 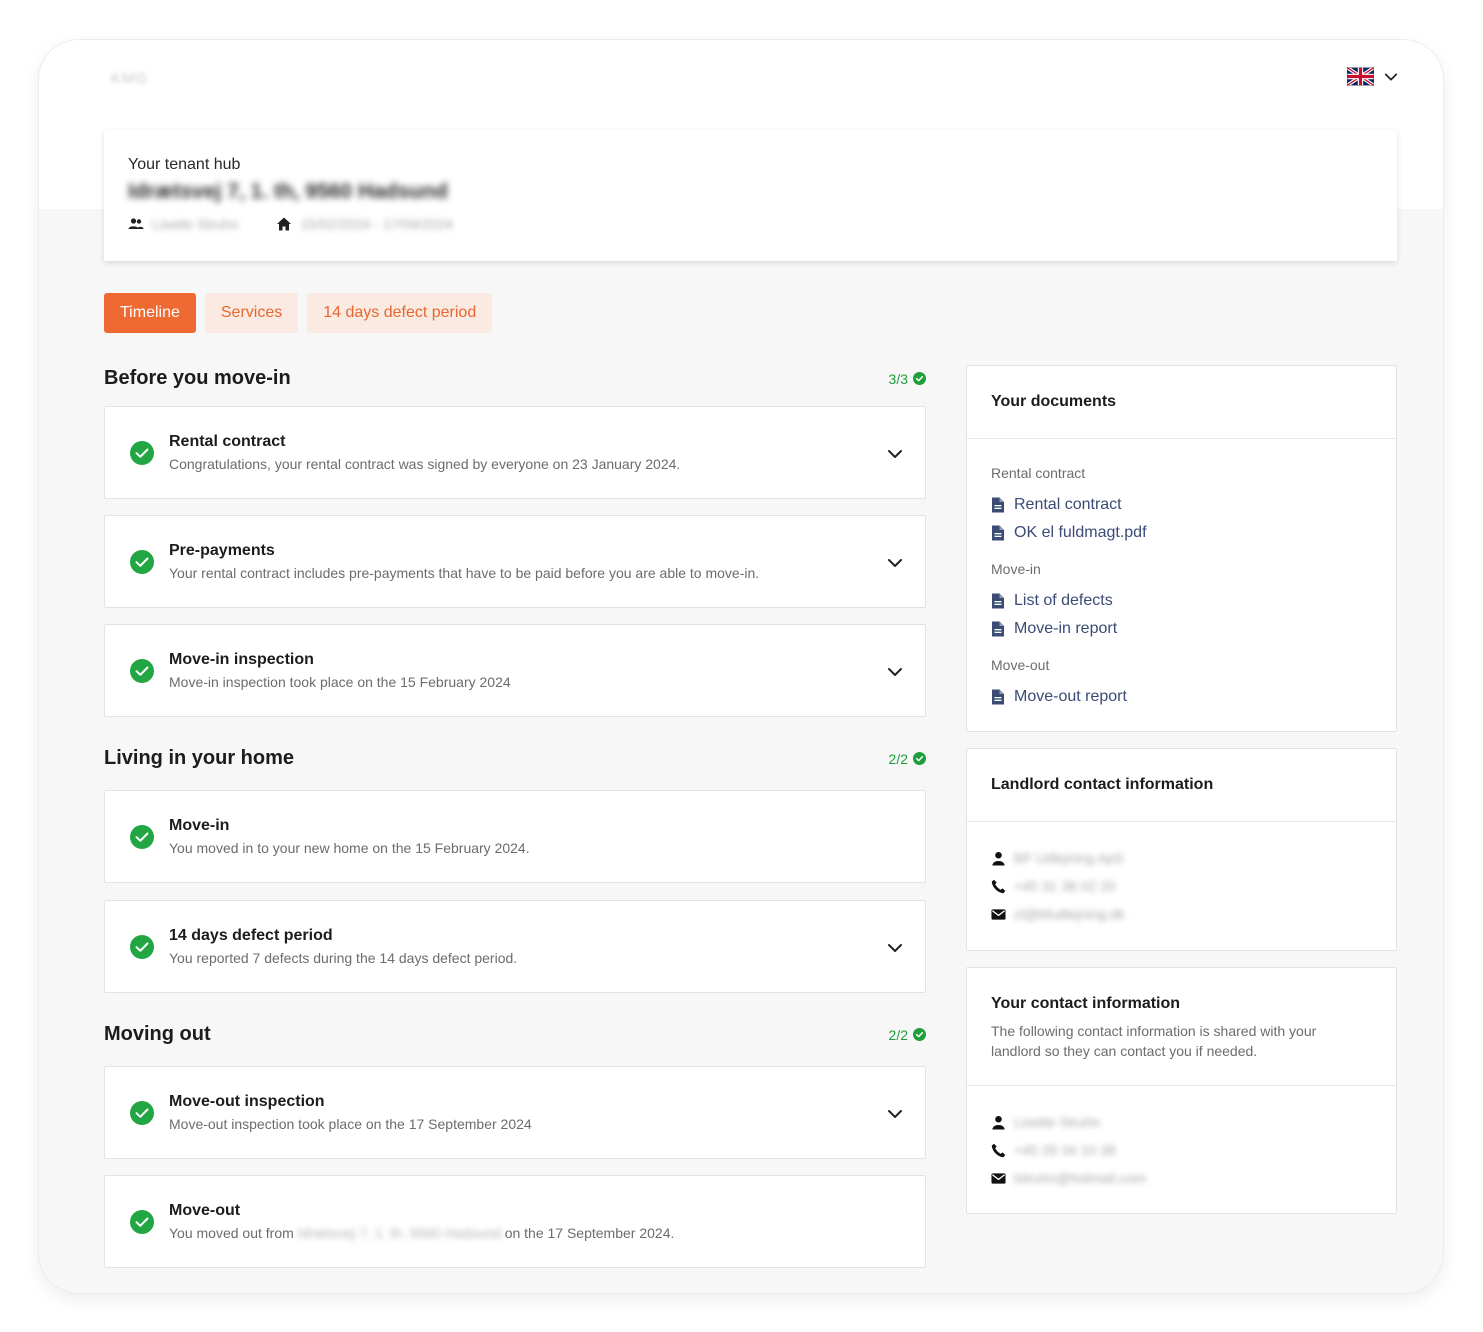 What do you see at coordinates (205, 1210) in the screenshot?
I see `item-title: Move-out` at bounding box center [205, 1210].